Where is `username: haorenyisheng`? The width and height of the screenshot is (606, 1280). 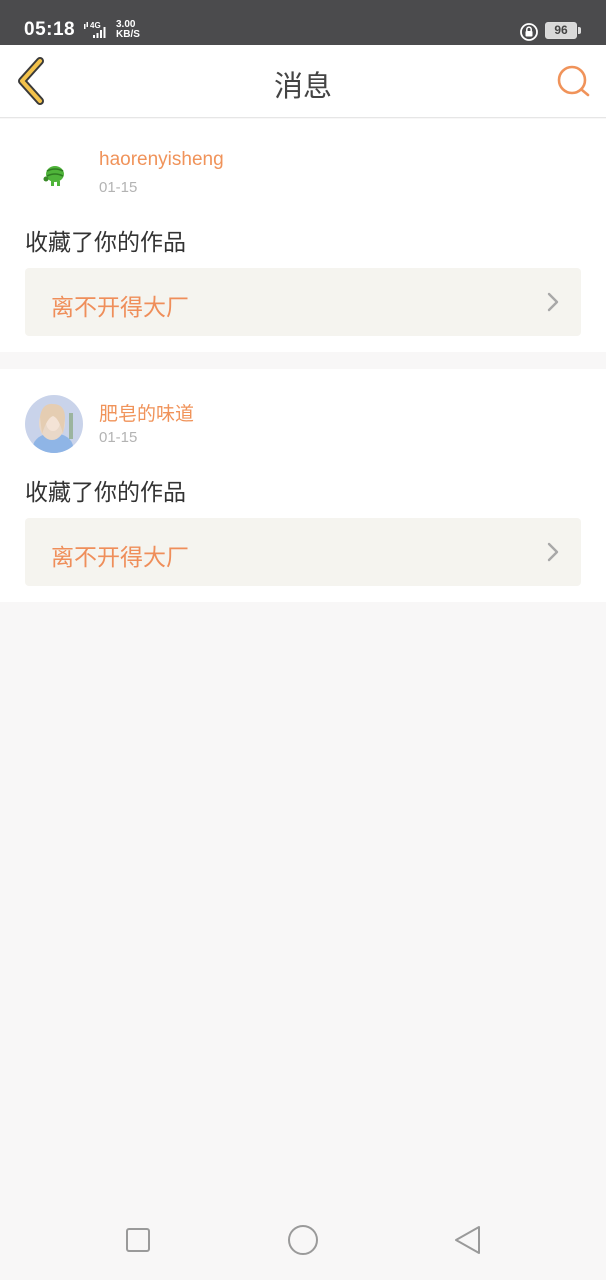 username: haorenyisheng is located at coordinates (161, 160).